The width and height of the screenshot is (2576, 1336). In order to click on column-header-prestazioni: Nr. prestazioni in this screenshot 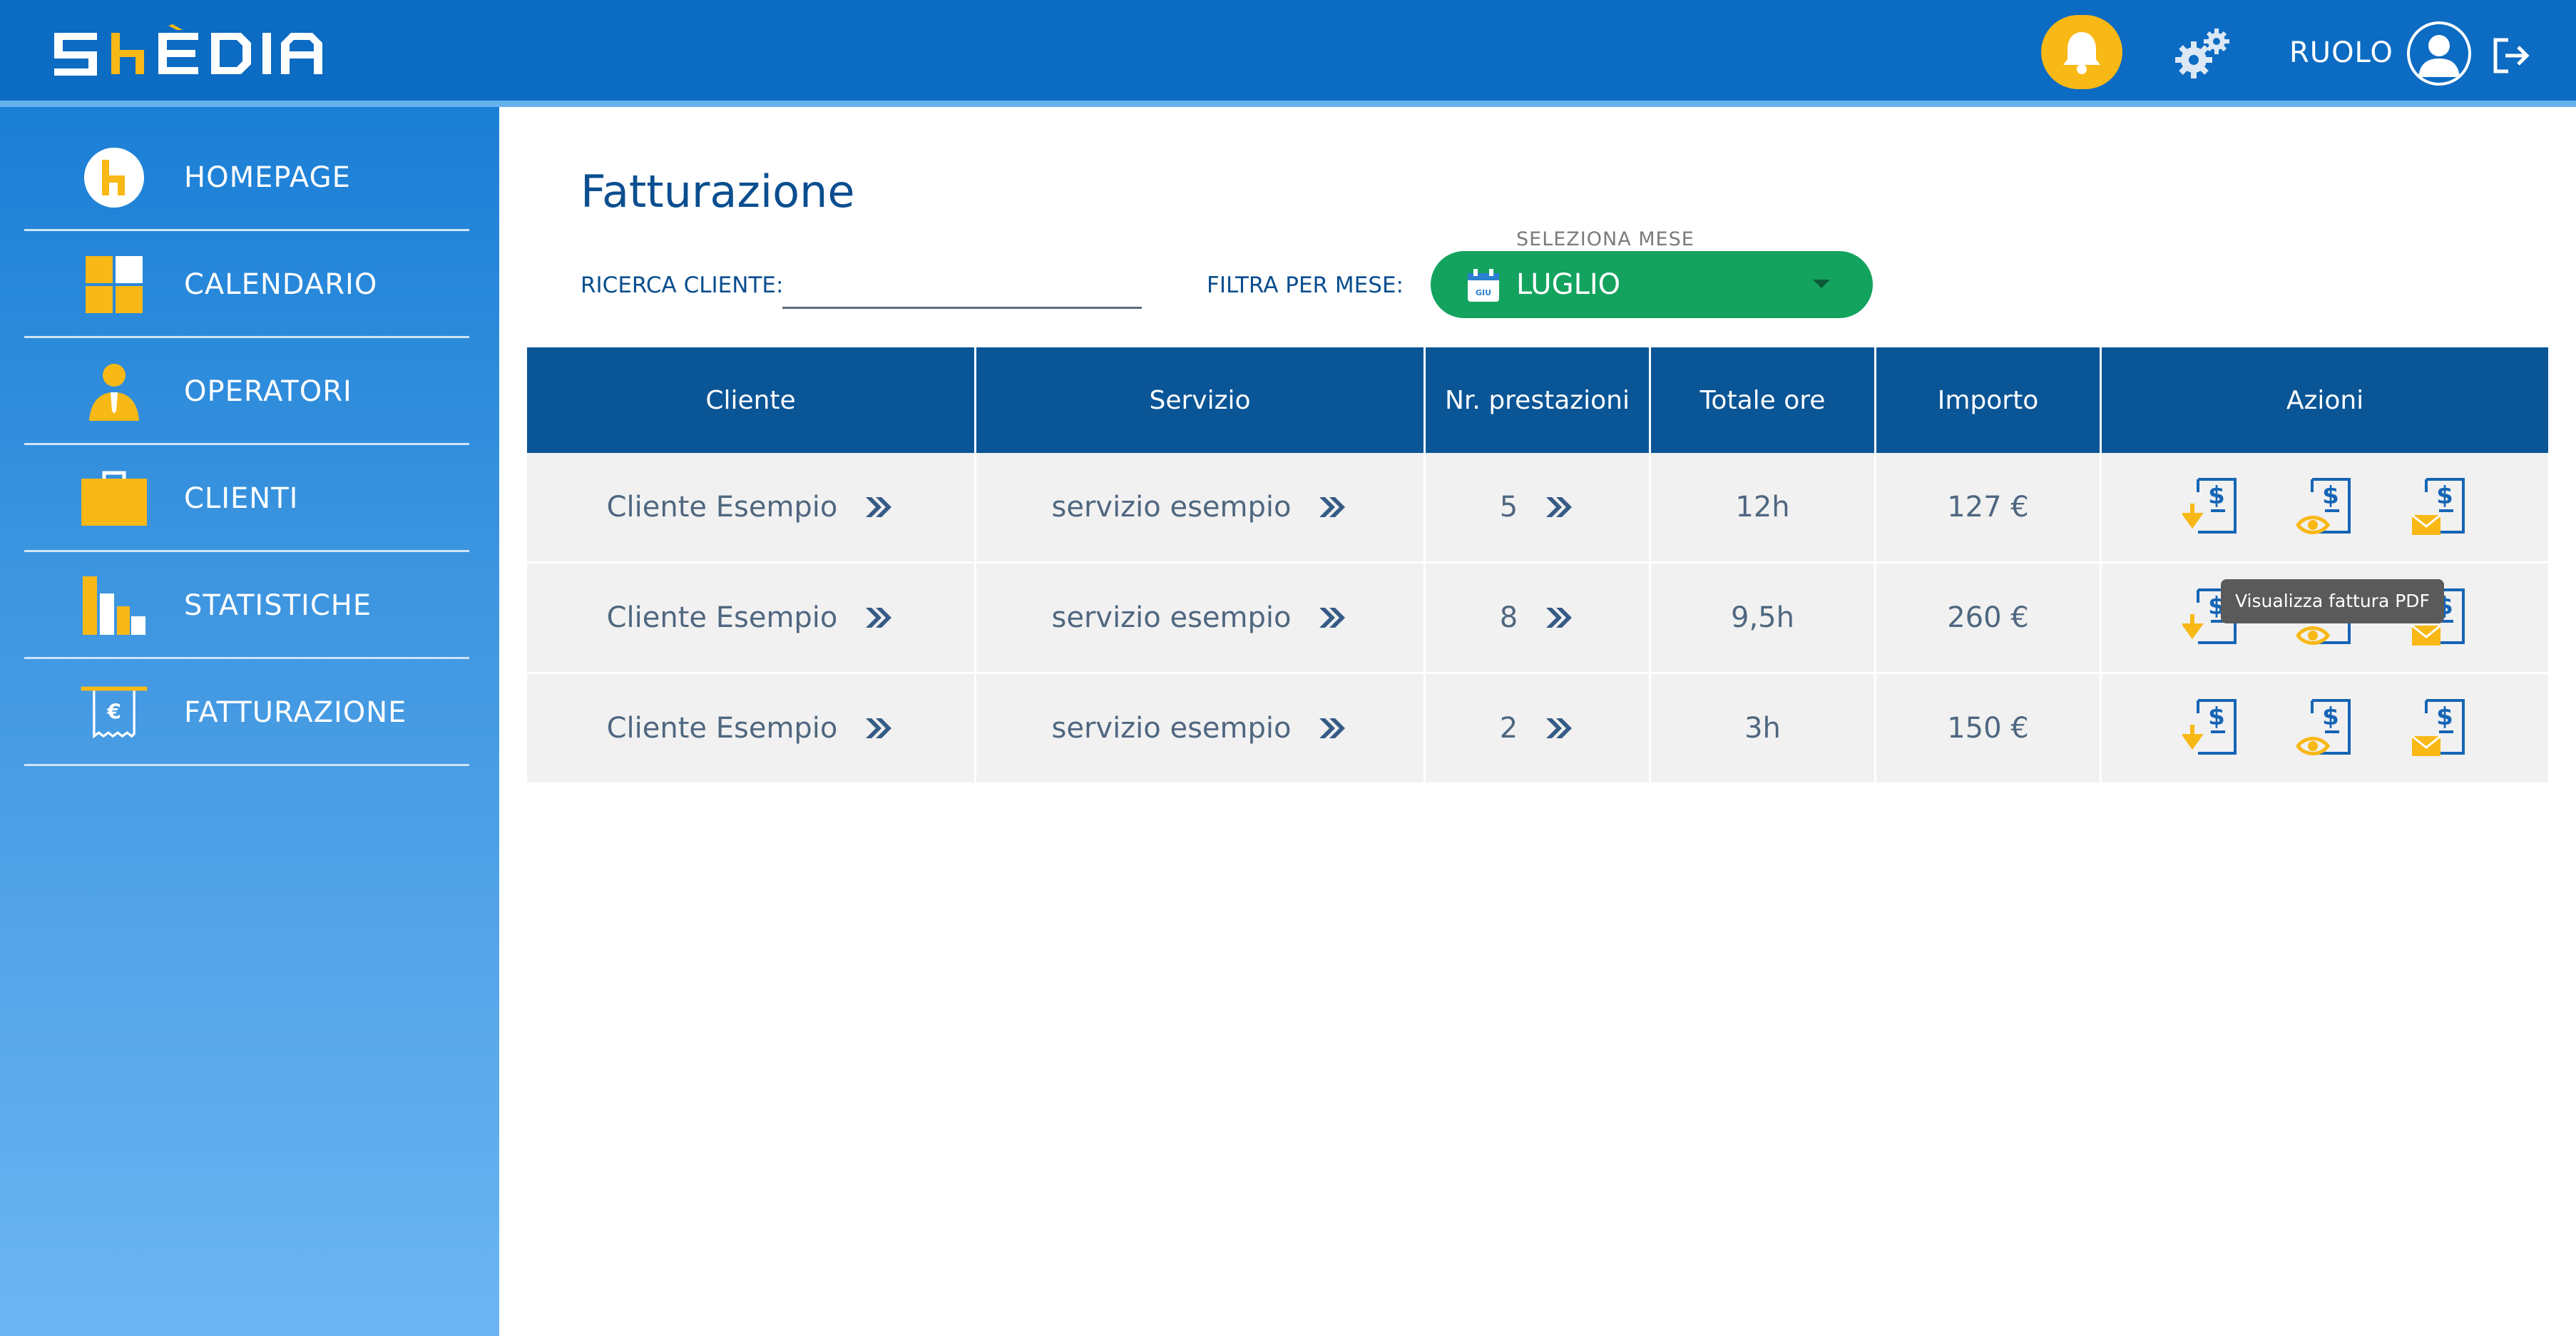, I will do `click(1539, 400)`.